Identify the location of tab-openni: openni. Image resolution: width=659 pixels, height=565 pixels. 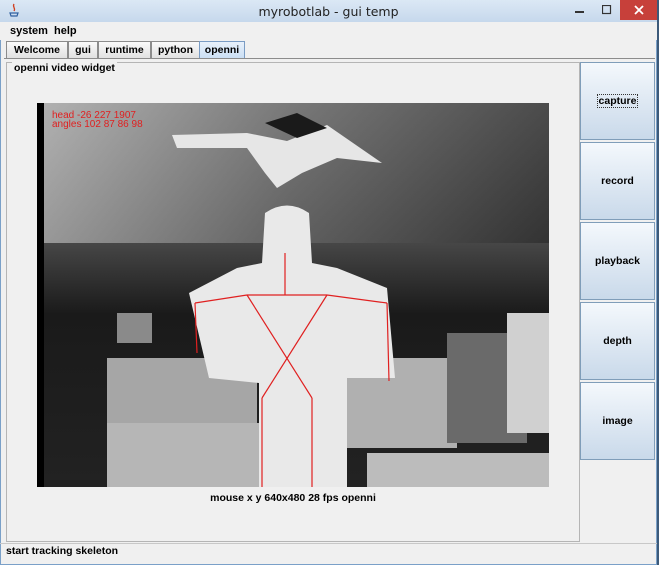
(222, 49).